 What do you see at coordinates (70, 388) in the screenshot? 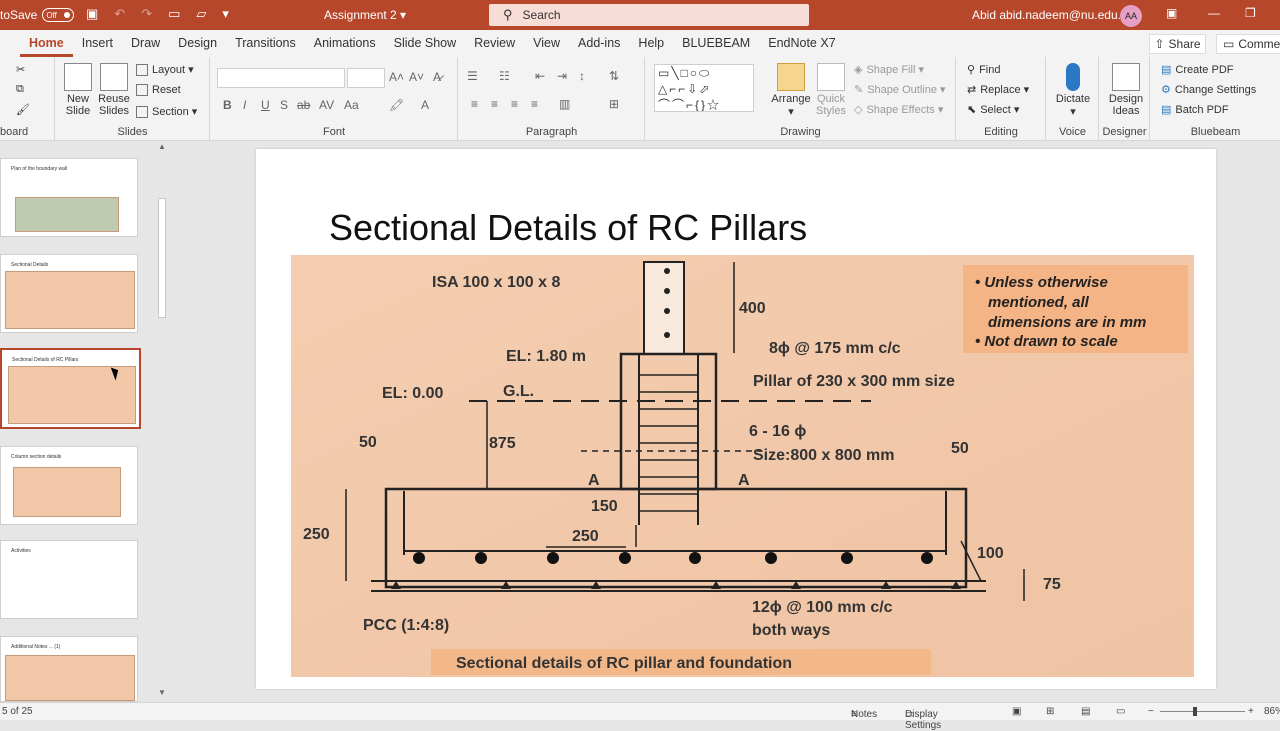
I see `slide-thumbnail-selected: Sectional Details of RC Pillars` at bounding box center [70, 388].